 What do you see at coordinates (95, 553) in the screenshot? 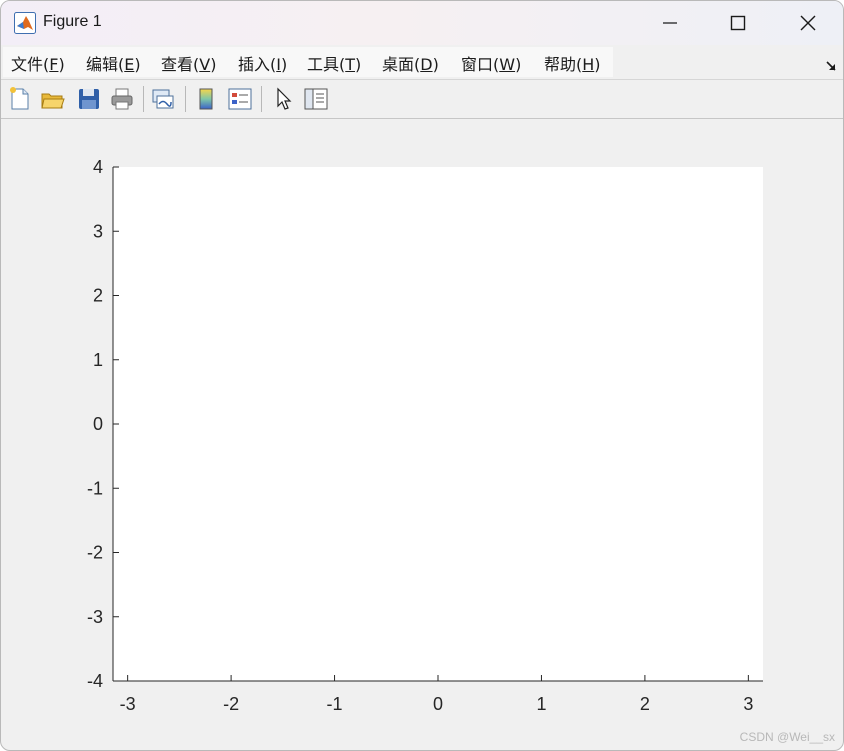
I see `y-tick-label: -2` at bounding box center [95, 553].